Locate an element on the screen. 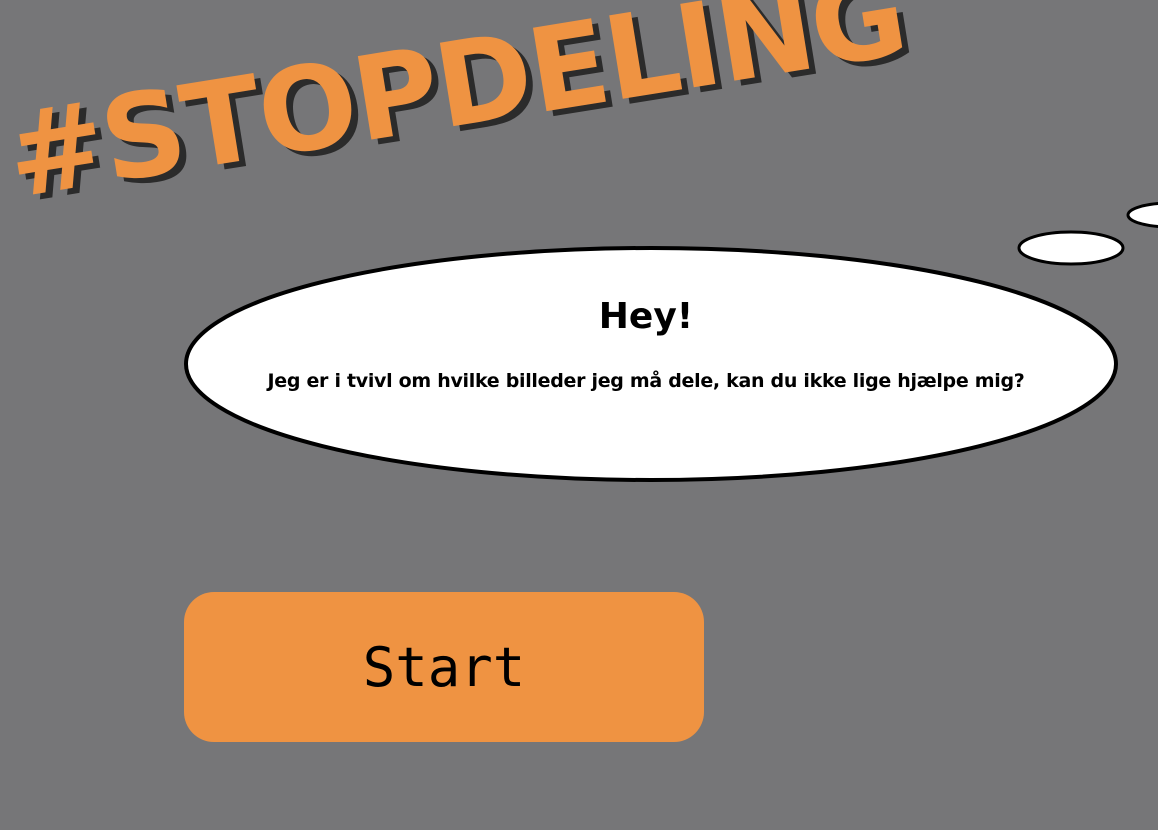 This screenshot has height=830, width=1158. start-button: Start is located at coordinates (444, 667).